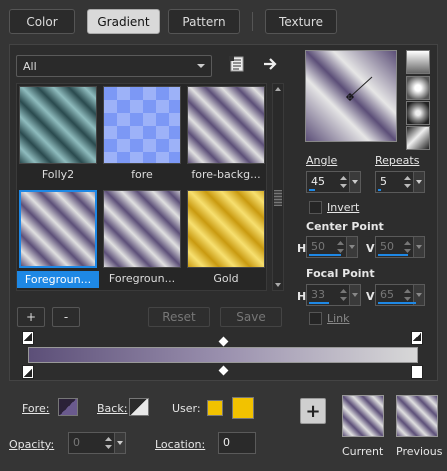 The height and width of the screenshot is (471, 447). I want to click on tab-texture-label: Texture, so click(301, 21).